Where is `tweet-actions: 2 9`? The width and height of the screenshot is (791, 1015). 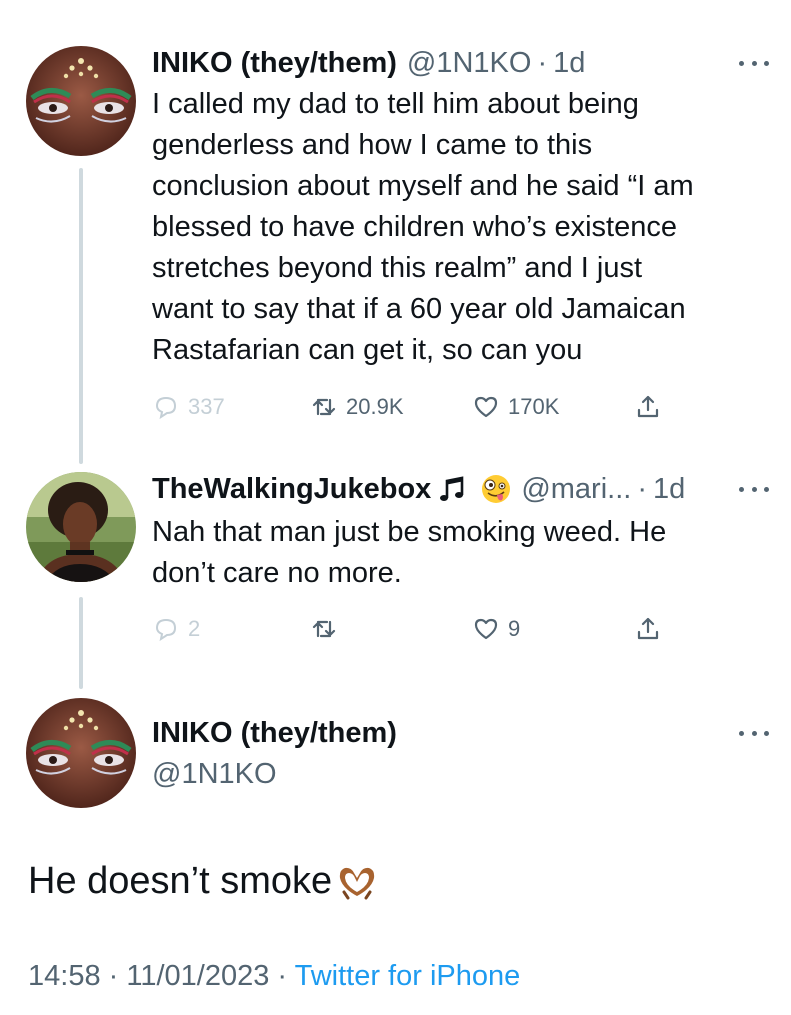
tweet-actions: 2 9 is located at coordinates (412, 629).